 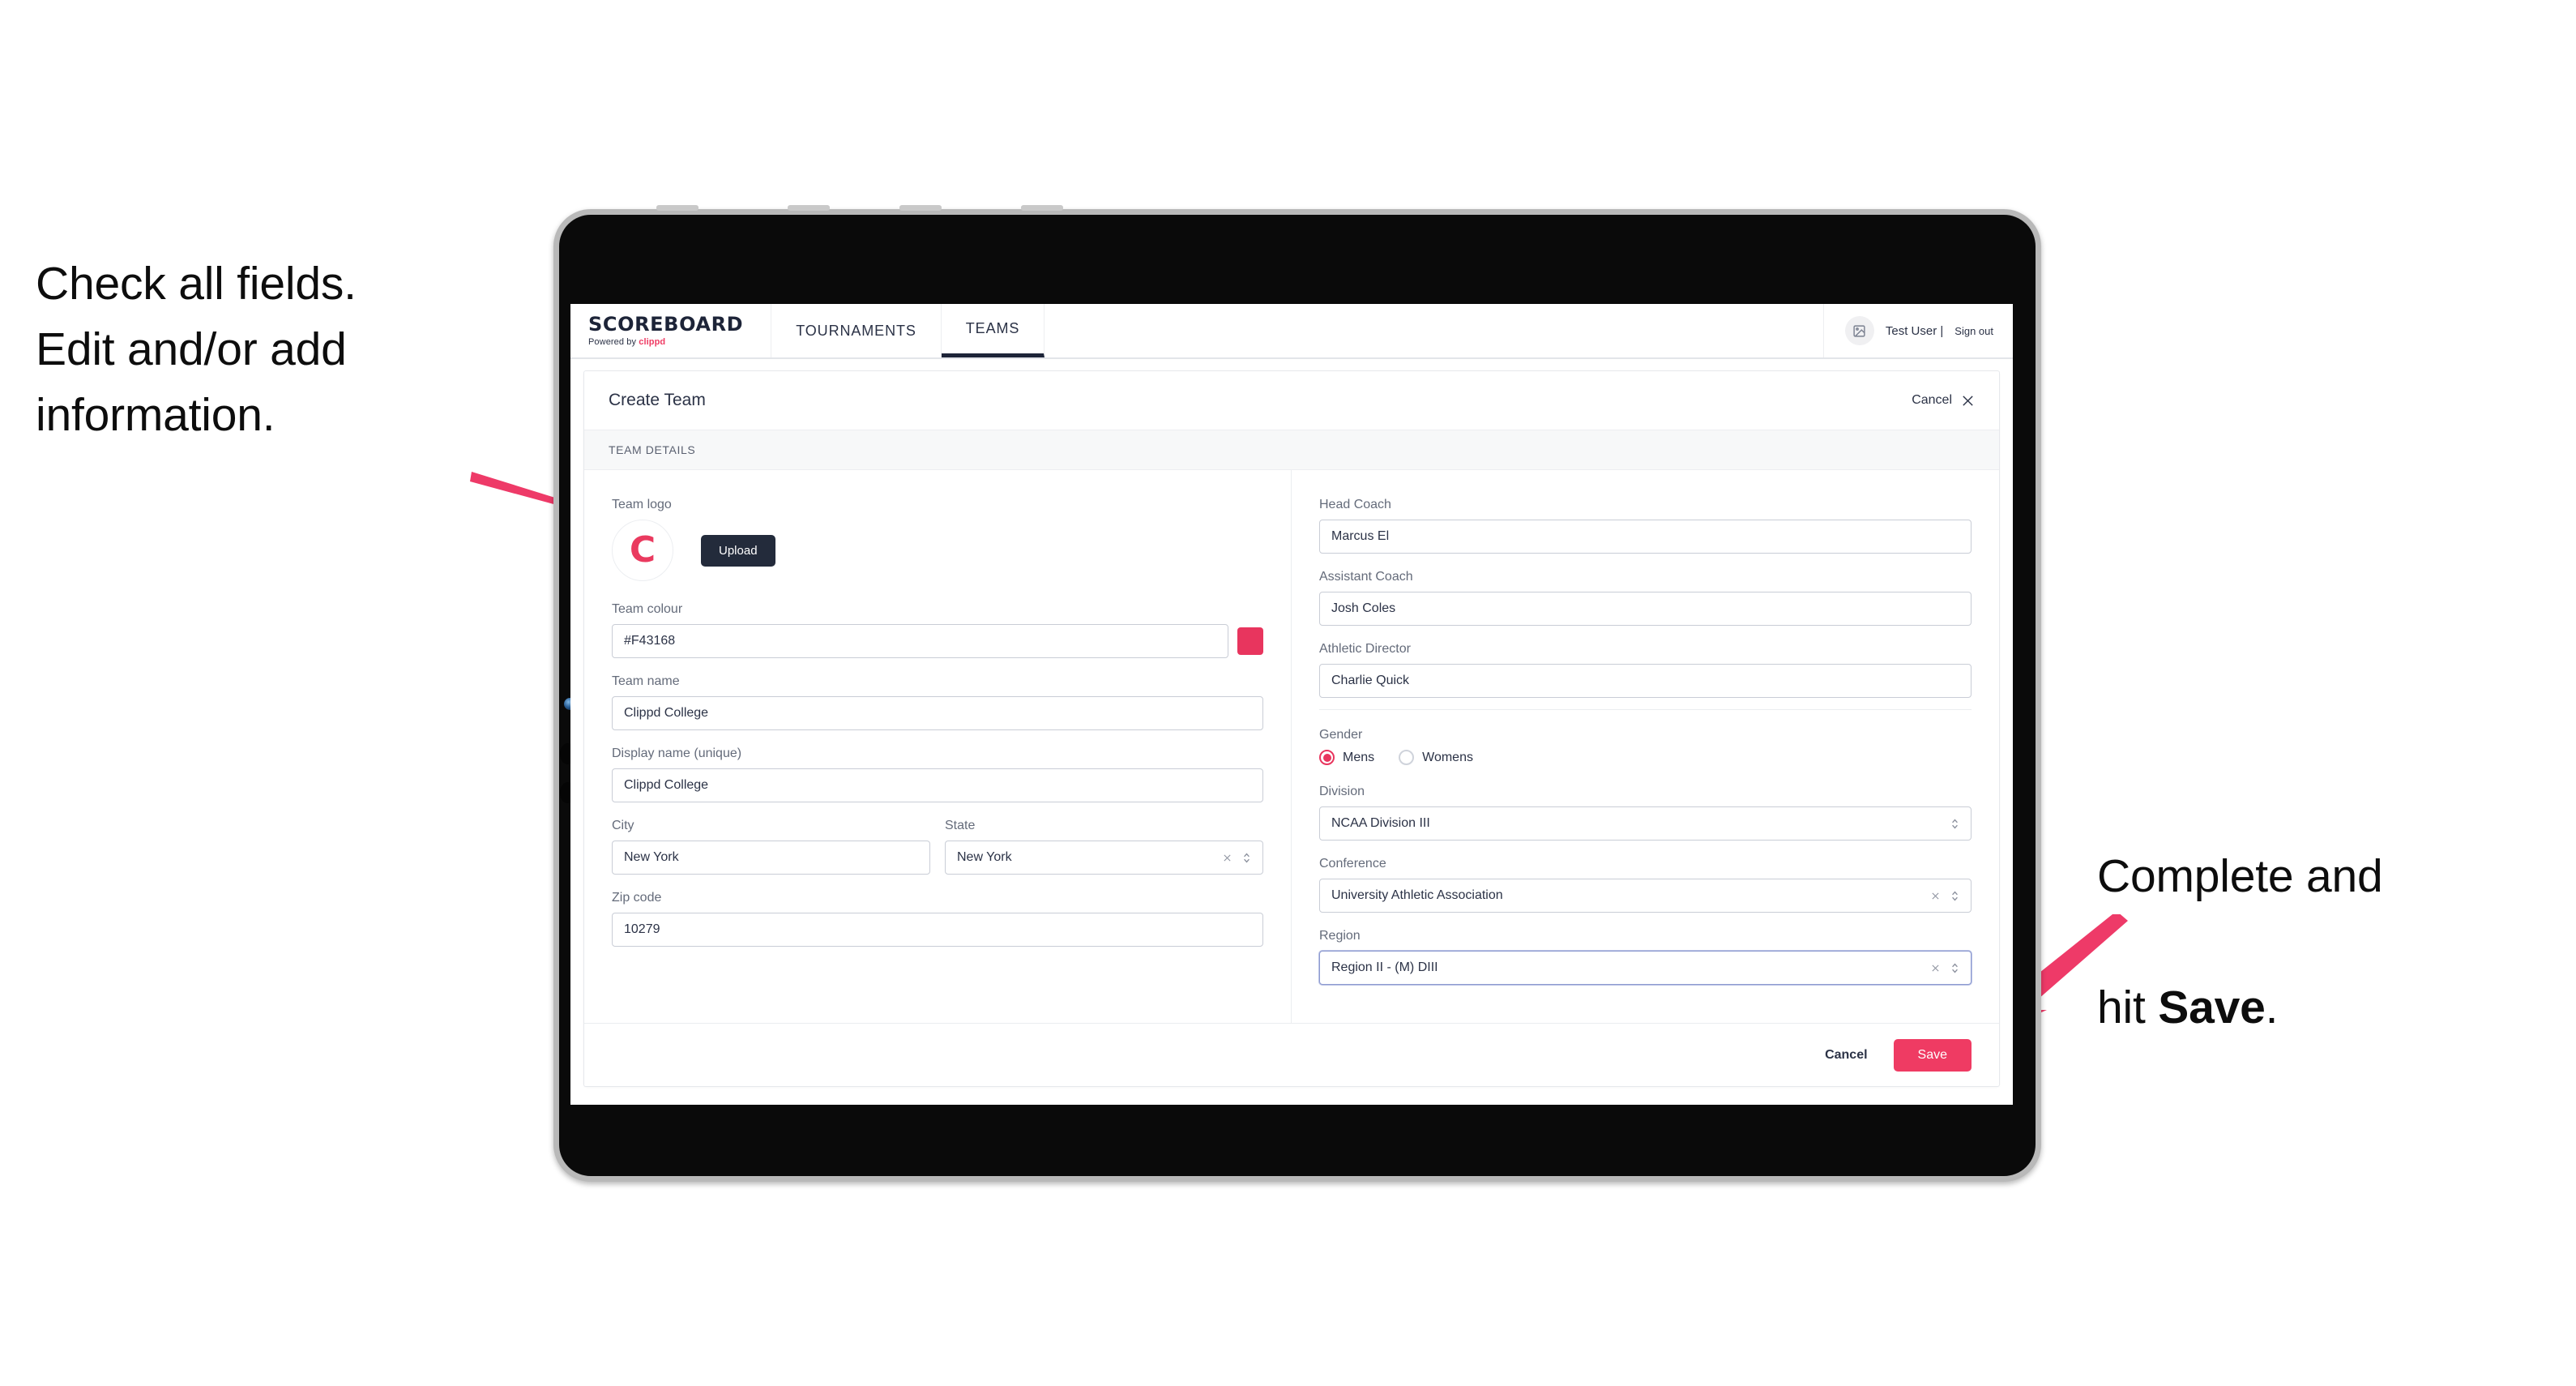 What do you see at coordinates (651, 857) in the screenshot?
I see `city-value: New York` at bounding box center [651, 857].